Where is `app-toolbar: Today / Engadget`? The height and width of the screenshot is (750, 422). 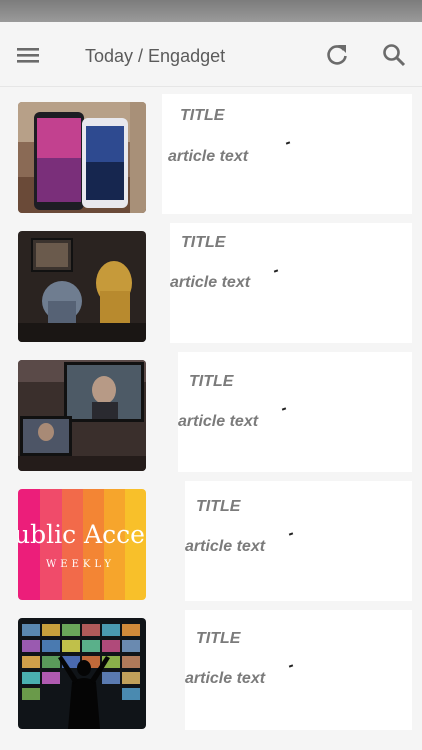
app-toolbar: Today / Engadget is located at coordinates (211, 54).